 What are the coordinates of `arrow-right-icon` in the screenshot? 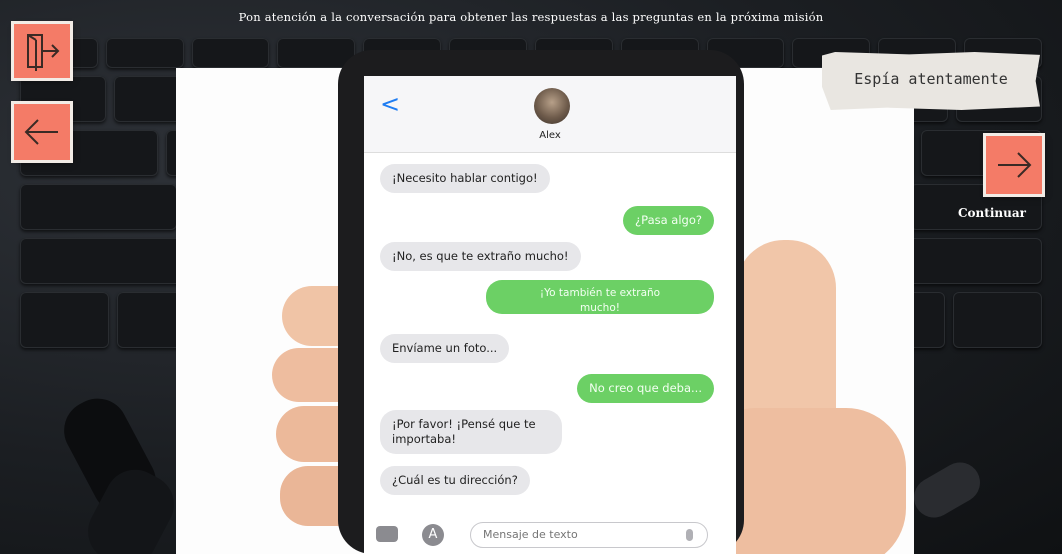 It's located at (1015, 165).